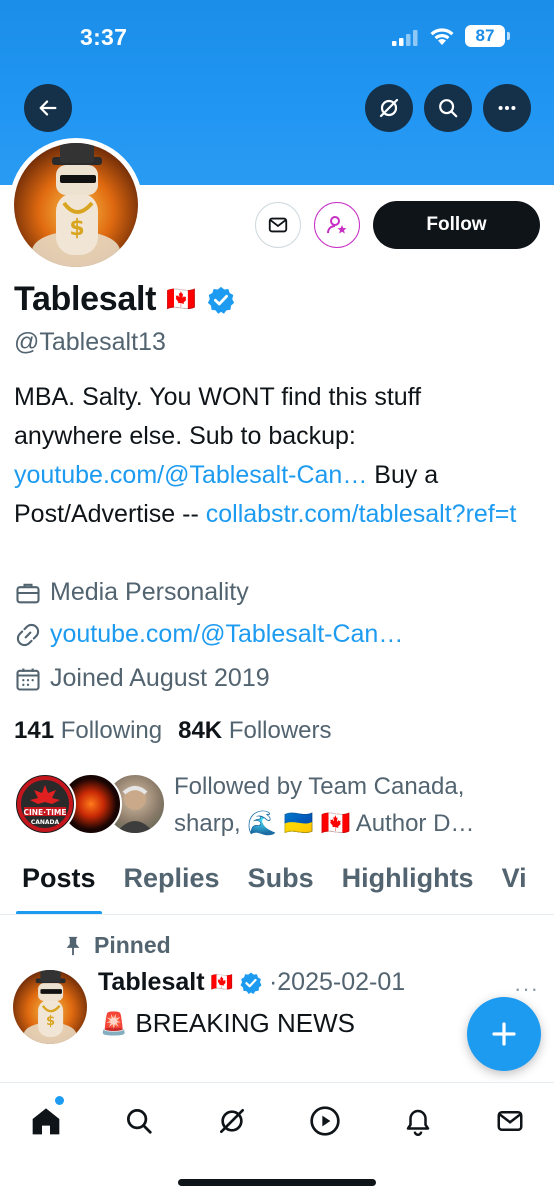 This screenshot has height=1200, width=554. I want to click on post-header: Tablesalt 🇨🇦 ·2025-02-01, so click(251, 982).